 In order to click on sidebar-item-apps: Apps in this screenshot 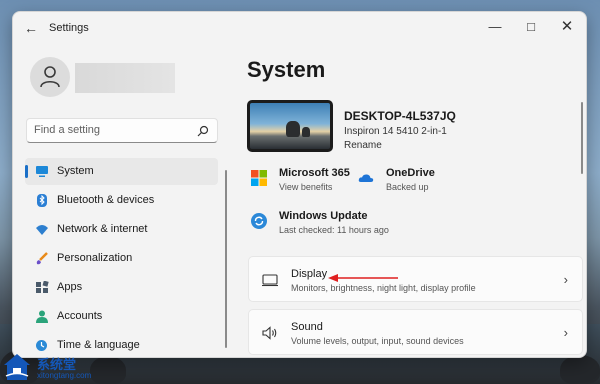, I will do `click(121, 287)`.